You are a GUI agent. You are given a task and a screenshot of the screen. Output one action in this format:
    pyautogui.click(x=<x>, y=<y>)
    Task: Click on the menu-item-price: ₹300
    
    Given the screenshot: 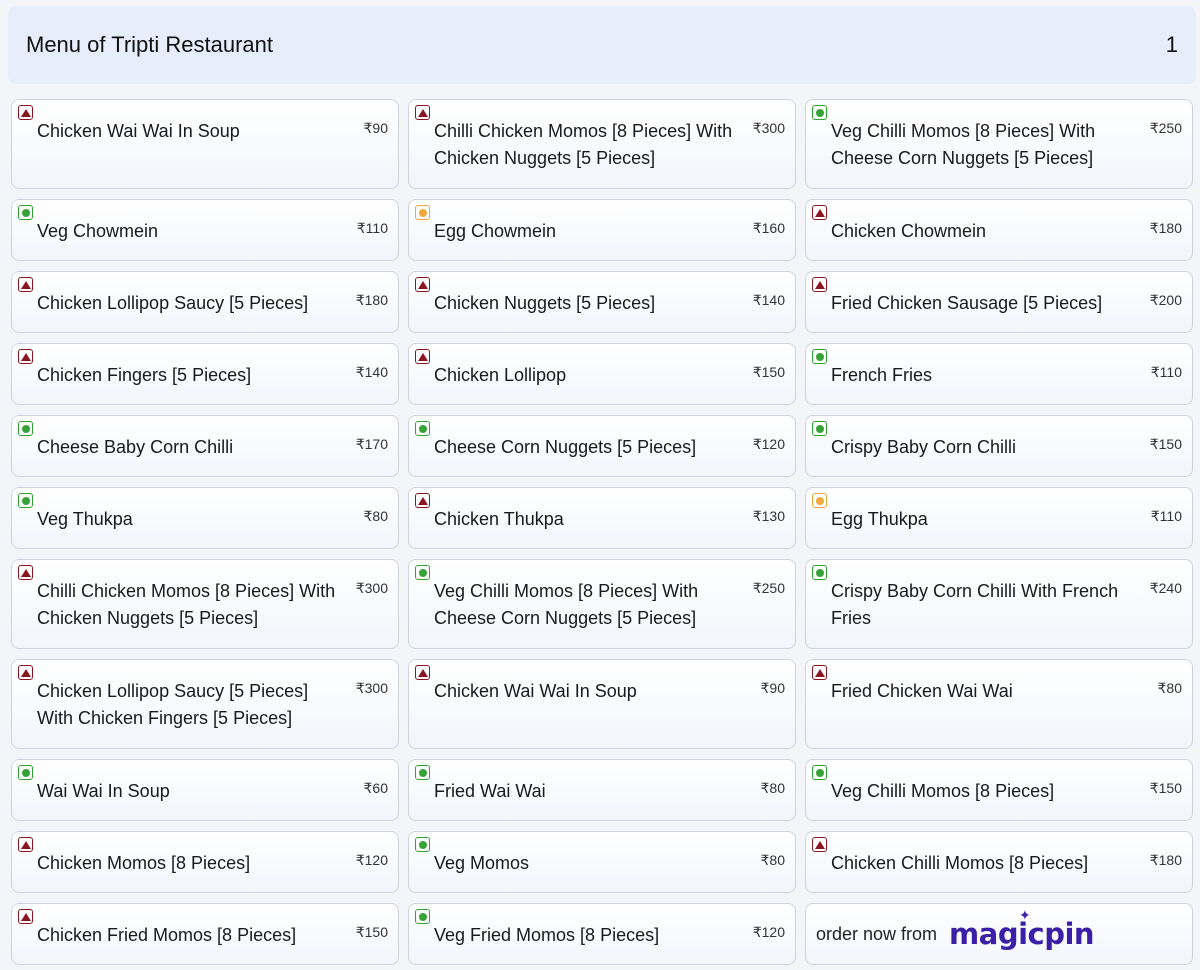 What is the action you would take?
    pyautogui.click(x=371, y=688)
    